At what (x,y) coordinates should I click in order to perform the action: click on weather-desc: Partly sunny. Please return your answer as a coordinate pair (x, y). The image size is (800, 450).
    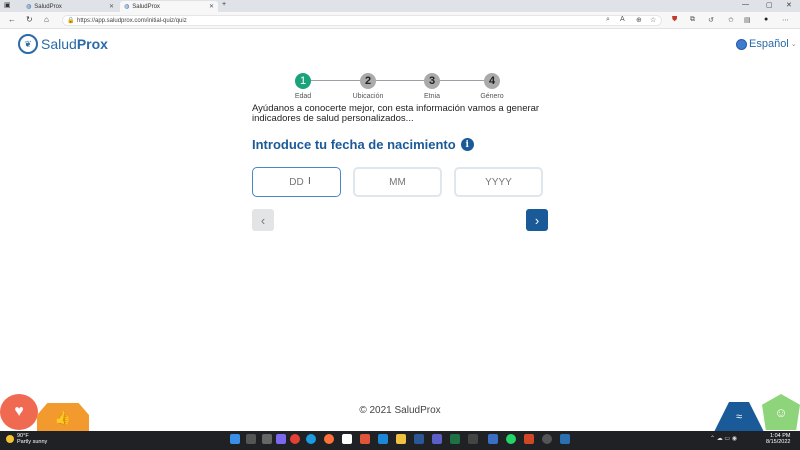
    Looking at the image, I should click on (32, 442).